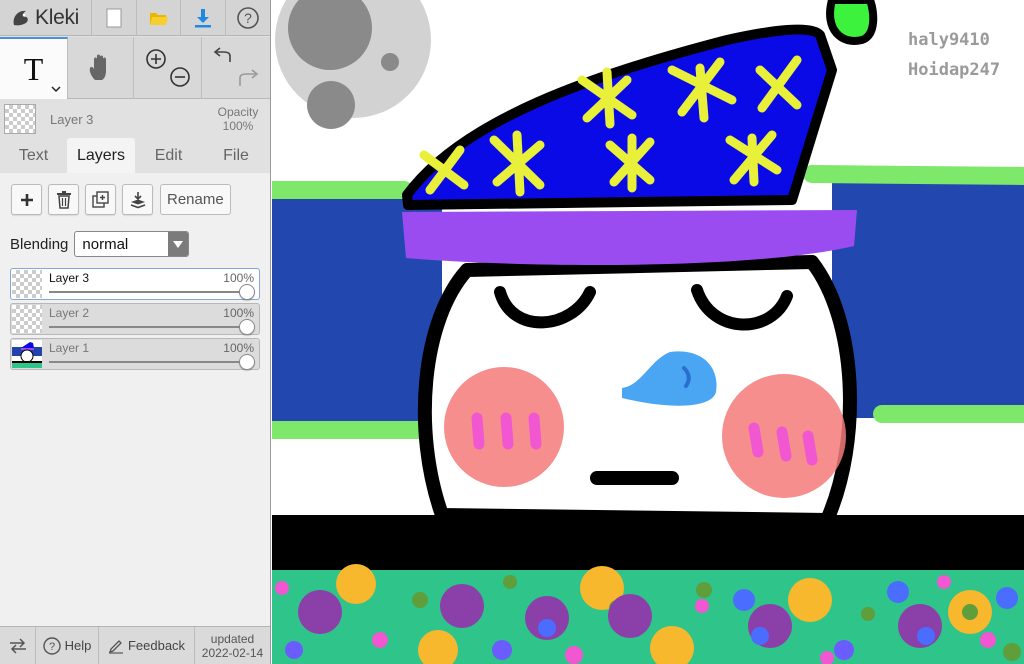 This screenshot has height=664, width=1024. I want to click on hand-tool, so click(101, 68).